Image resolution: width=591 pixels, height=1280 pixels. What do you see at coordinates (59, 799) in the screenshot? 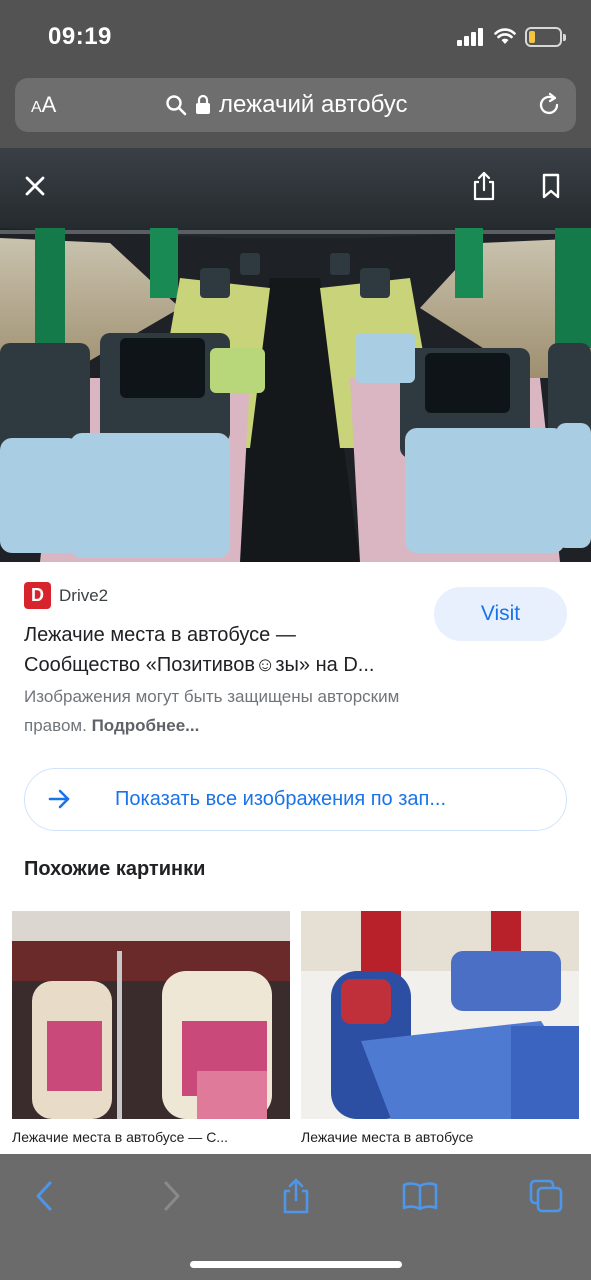
I see `arrow-right-icon` at bounding box center [59, 799].